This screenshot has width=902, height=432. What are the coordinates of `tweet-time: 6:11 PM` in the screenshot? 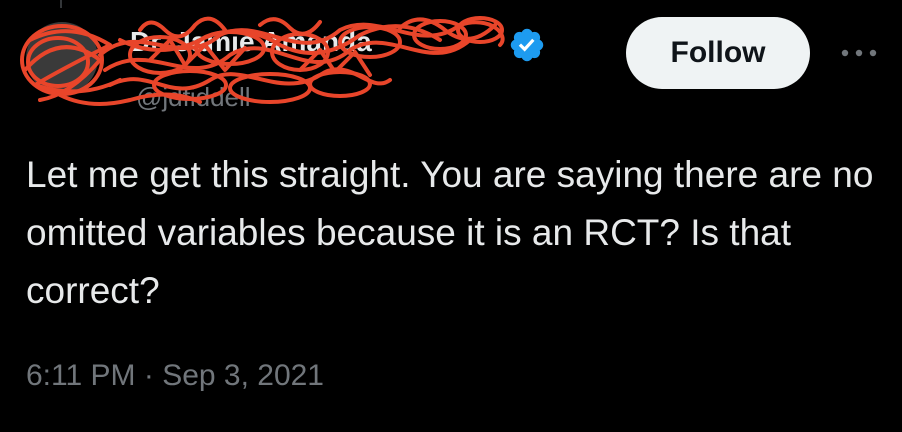 It's located at (81, 375).